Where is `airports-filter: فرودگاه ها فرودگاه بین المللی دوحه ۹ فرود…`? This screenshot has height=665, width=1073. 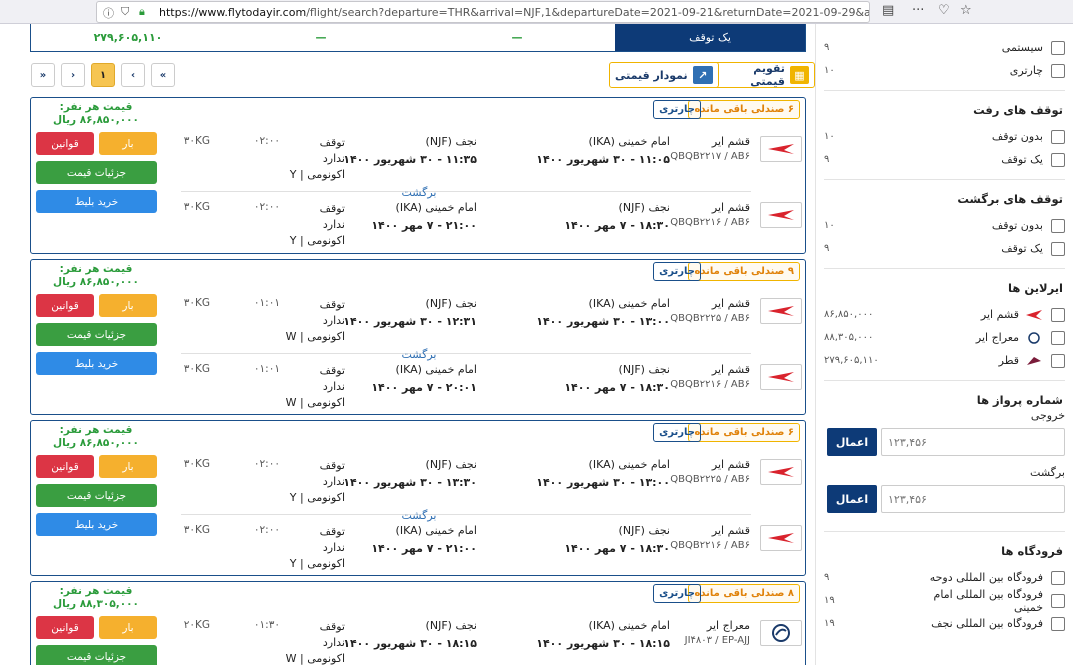
airports-filter: فرودگاه ها فرودگاه بین المللی دوحه ۹ فرود… is located at coordinates (944, 587).